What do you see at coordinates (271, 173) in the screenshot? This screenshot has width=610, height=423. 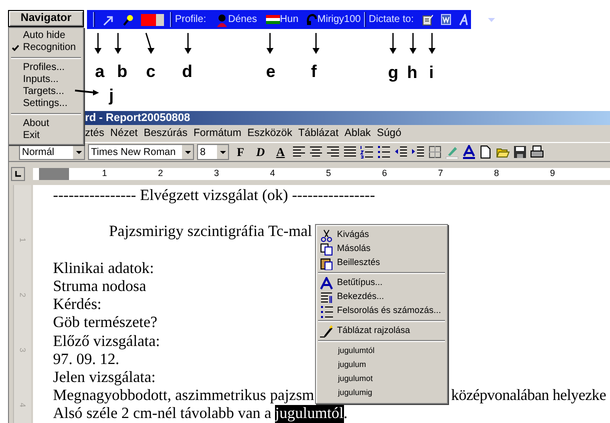 I see `ruler-number: 4` at bounding box center [271, 173].